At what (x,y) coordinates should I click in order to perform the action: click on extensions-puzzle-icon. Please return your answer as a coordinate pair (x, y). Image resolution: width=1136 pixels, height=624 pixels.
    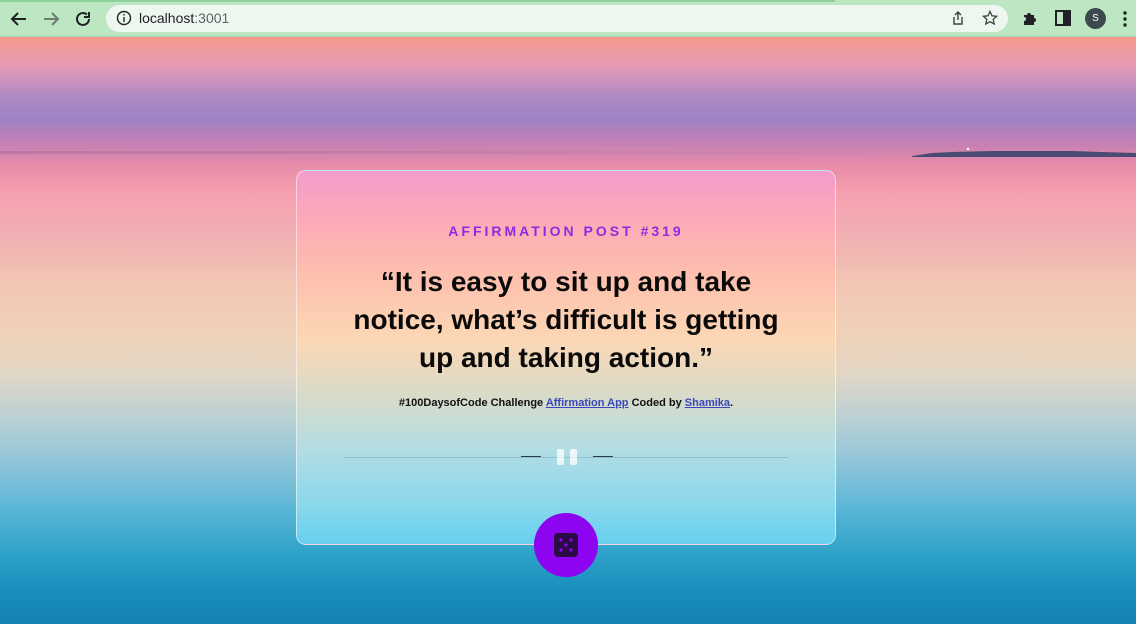
    Looking at the image, I should click on (1030, 18).